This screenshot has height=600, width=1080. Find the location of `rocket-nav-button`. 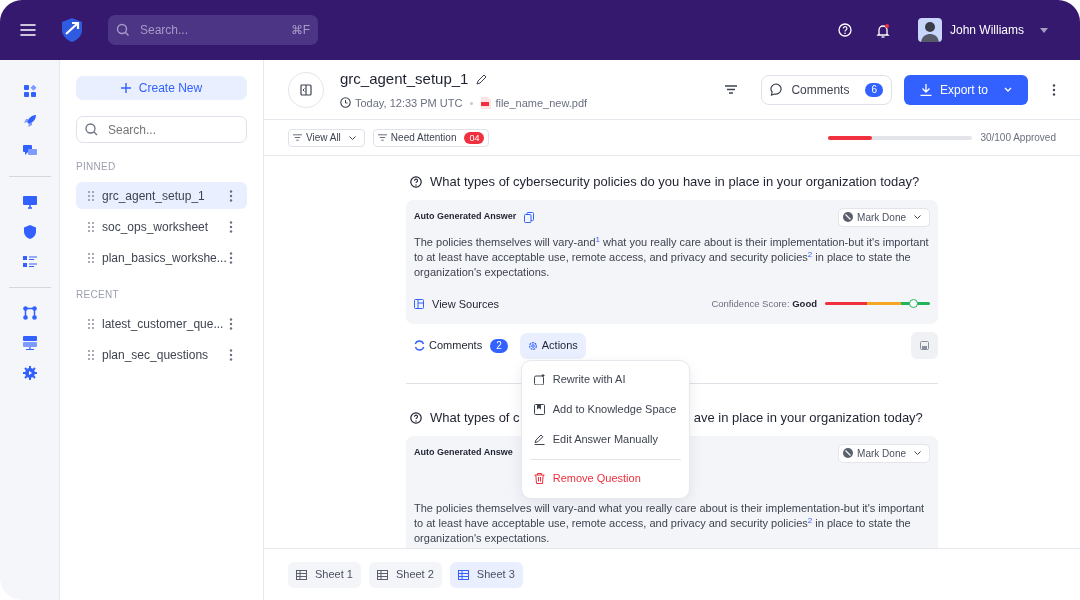

rocket-nav-button is located at coordinates (29, 121).